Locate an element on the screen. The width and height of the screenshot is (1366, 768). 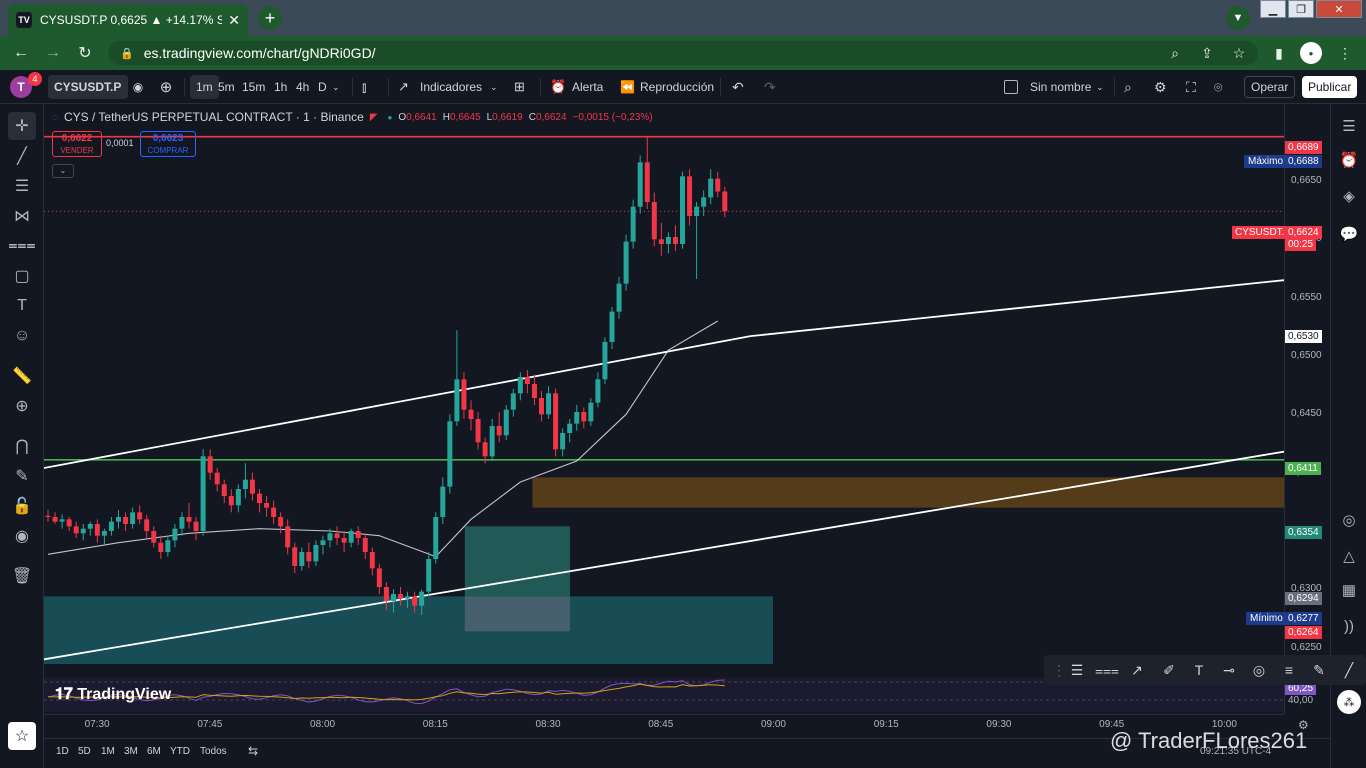
streams-icon: )) is located at coordinates (1349, 626).